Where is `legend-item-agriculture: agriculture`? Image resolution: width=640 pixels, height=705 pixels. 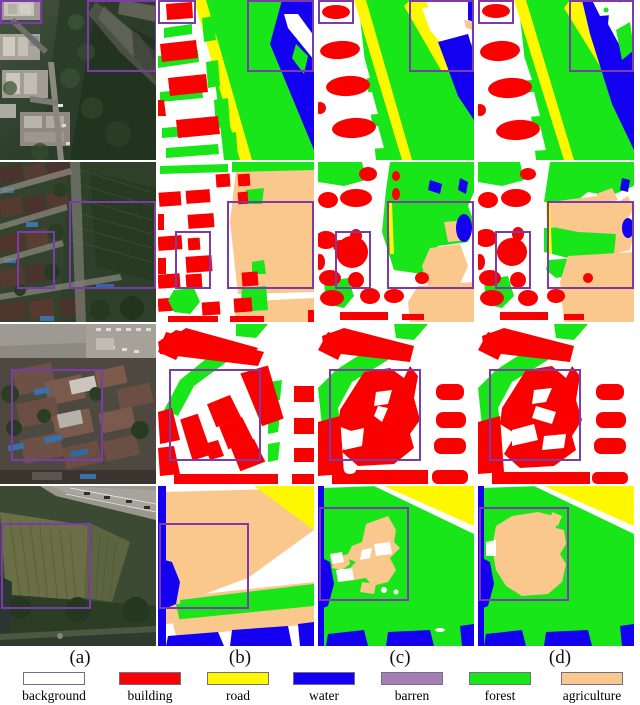
legend-item-agriculture: agriculture is located at coordinates (592, 688).